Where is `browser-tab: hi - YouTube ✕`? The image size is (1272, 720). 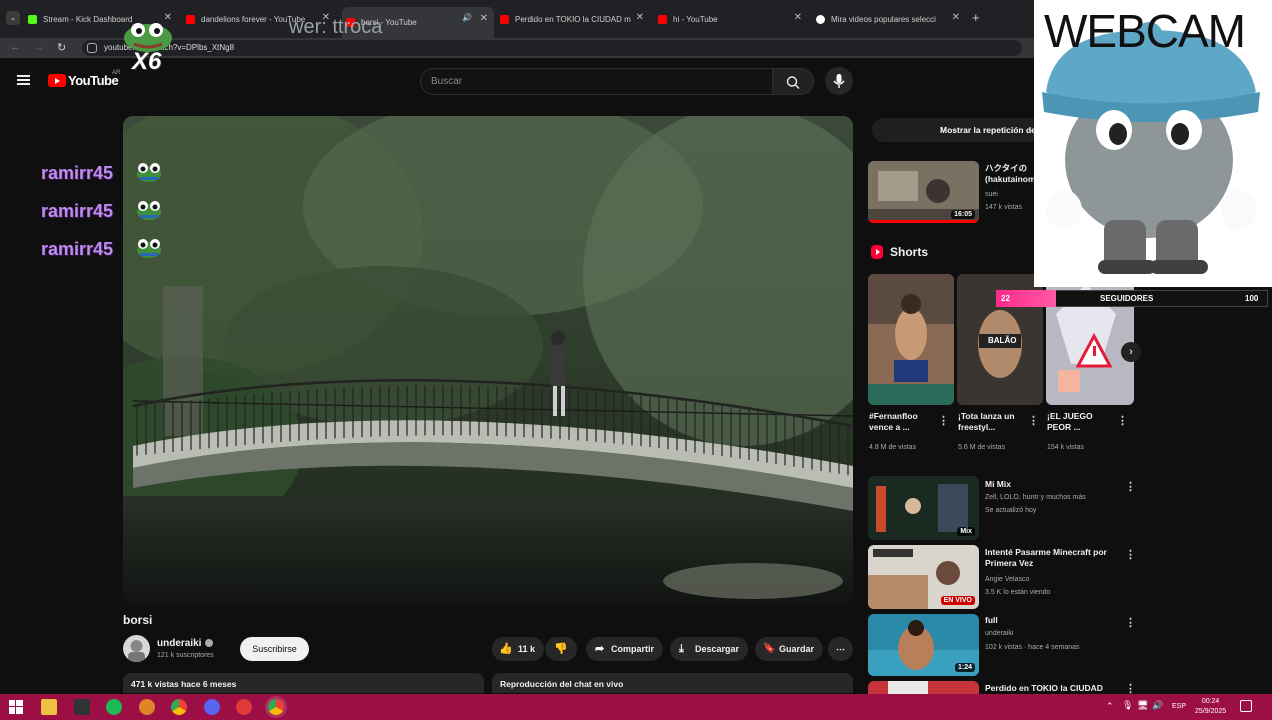 browser-tab: hi - YouTube ✕ is located at coordinates (733, 19).